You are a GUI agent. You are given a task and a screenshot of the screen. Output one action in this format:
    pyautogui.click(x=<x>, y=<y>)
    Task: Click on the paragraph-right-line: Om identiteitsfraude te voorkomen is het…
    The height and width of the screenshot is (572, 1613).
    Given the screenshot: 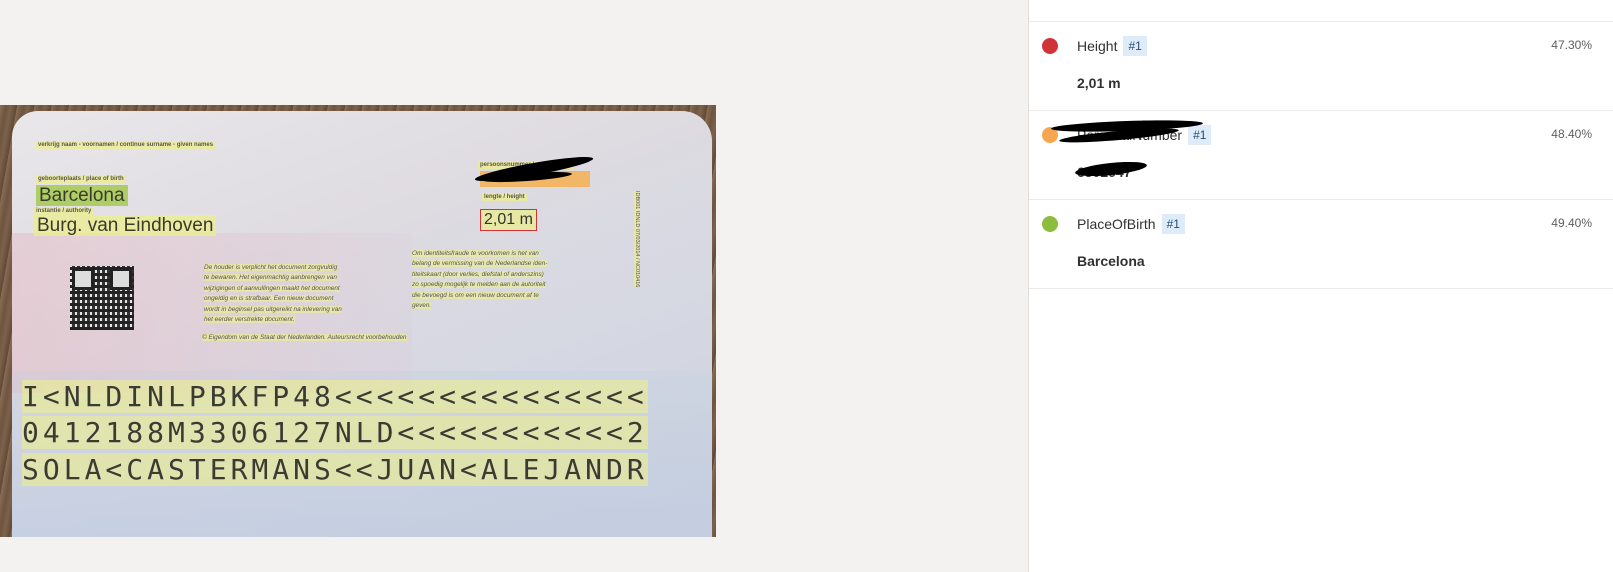 What is the action you would take?
    pyautogui.click(x=475, y=253)
    